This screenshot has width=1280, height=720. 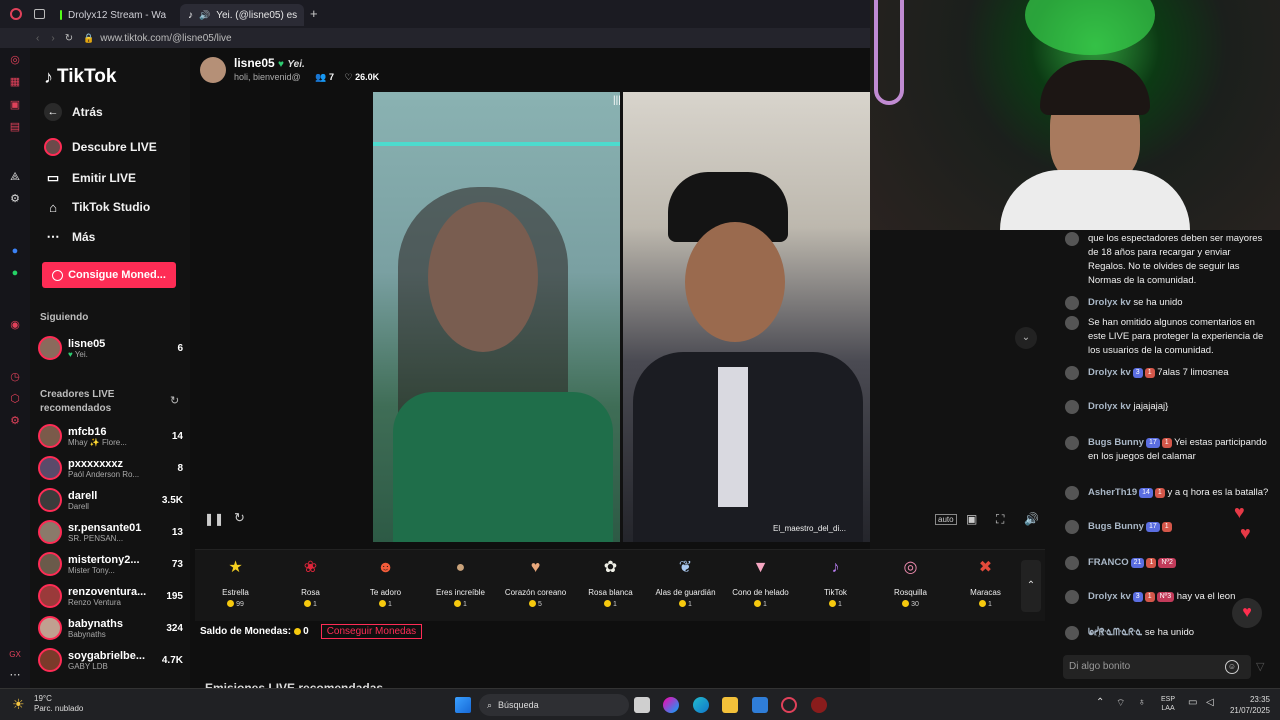 I want to click on app-icon, so click(x=819, y=705).